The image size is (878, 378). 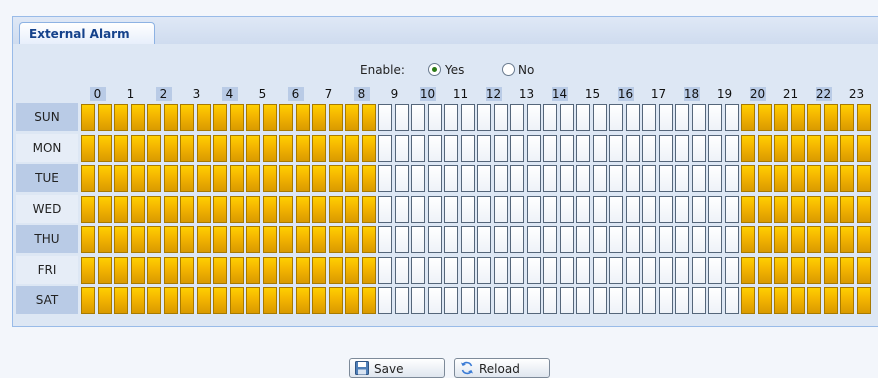 What do you see at coordinates (502, 368) in the screenshot?
I see `reload-button: Reload` at bounding box center [502, 368].